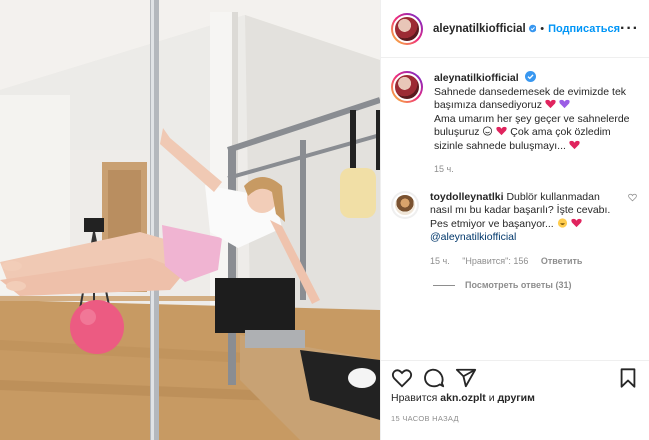  Describe the element at coordinates (564, 104) in the screenshot. I see `purple-heart-emoji-icon` at that location.